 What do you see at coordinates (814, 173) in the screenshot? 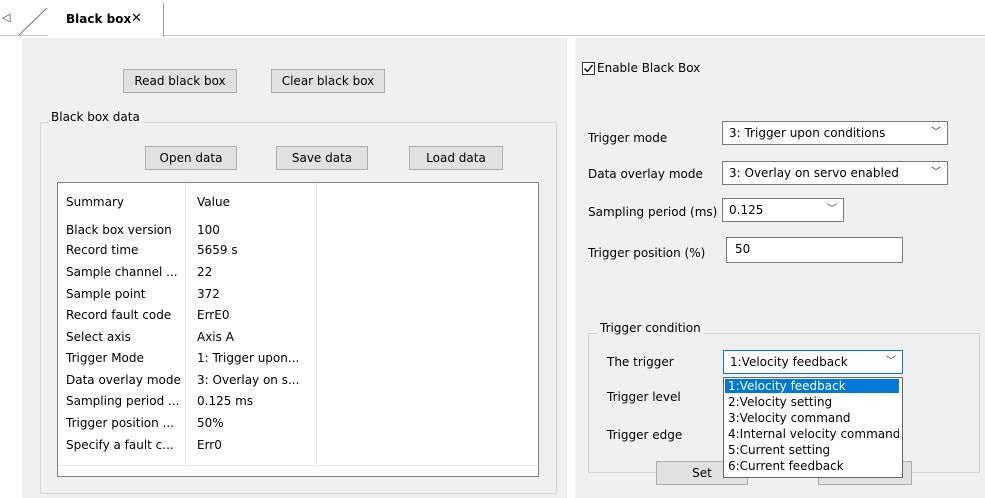
I see `data-overlay-mode-value: 3: Overlay on servo enabled` at bounding box center [814, 173].